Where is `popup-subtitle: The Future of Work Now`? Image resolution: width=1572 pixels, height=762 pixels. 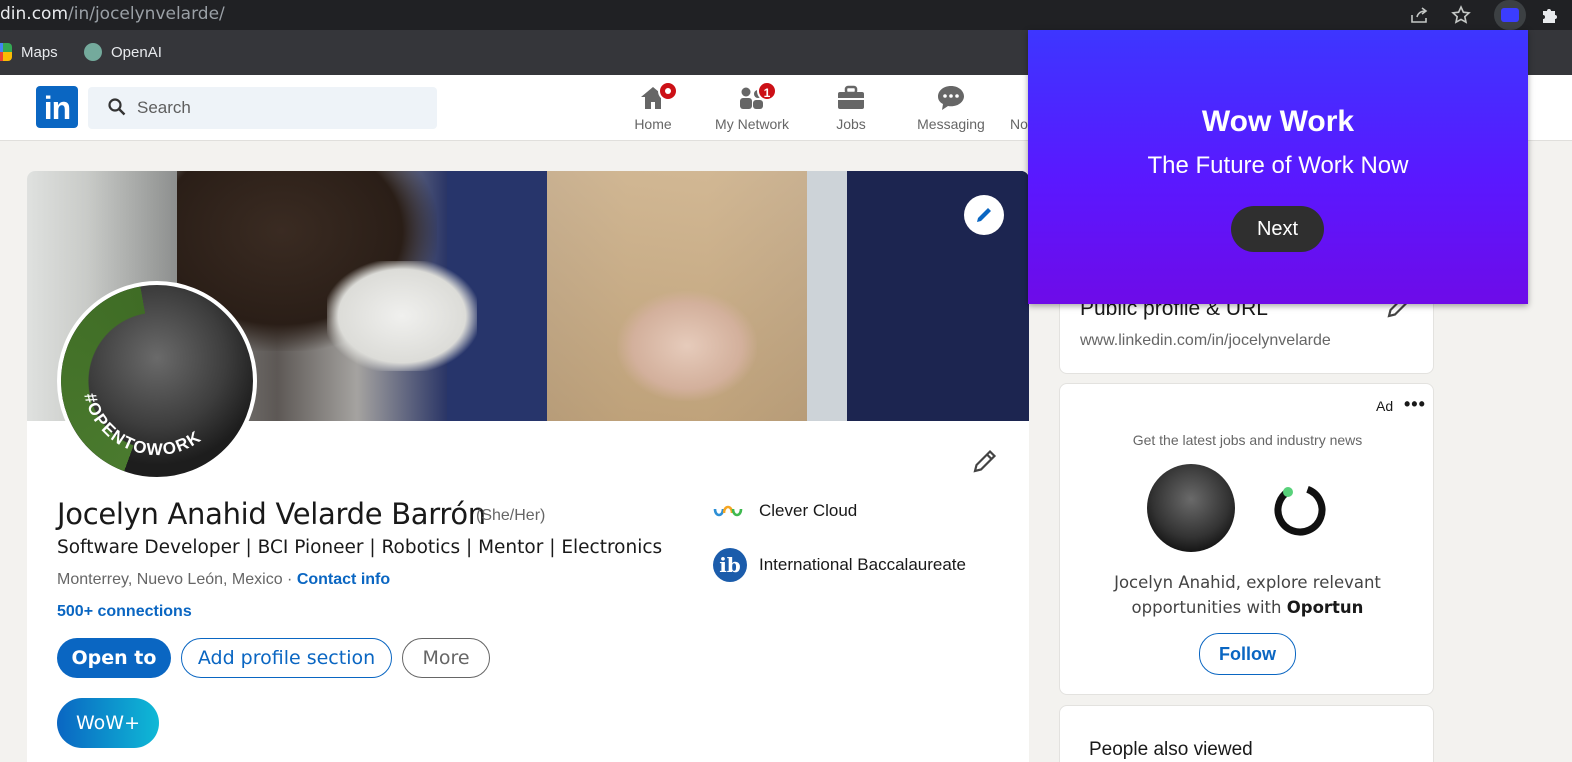
popup-subtitle: The Future of Work Now is located at coordinates (1278, 165).